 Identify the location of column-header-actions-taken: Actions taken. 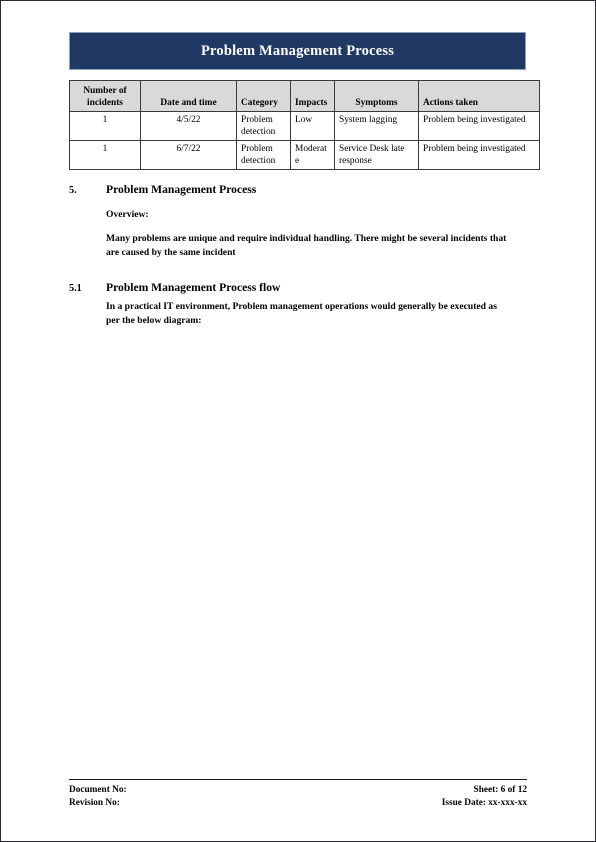
(479, 96).